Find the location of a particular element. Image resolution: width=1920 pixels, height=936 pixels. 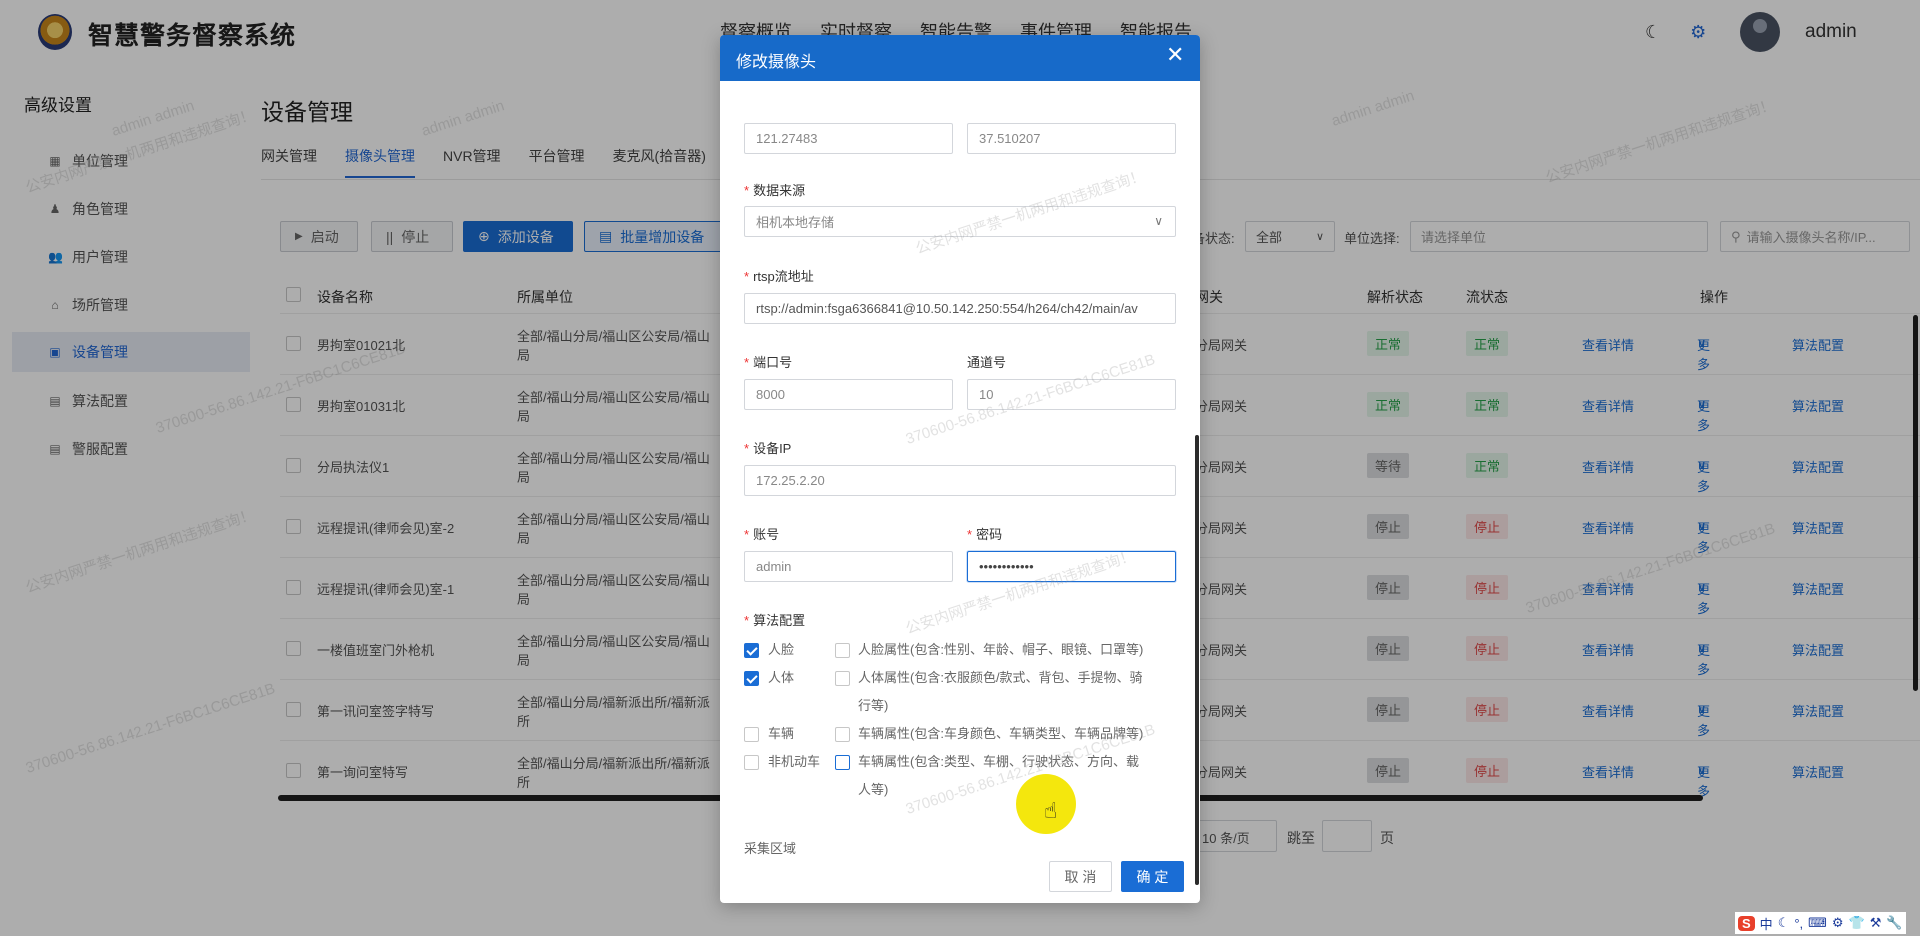

face-checkbox is located at coordinates (751, 650).